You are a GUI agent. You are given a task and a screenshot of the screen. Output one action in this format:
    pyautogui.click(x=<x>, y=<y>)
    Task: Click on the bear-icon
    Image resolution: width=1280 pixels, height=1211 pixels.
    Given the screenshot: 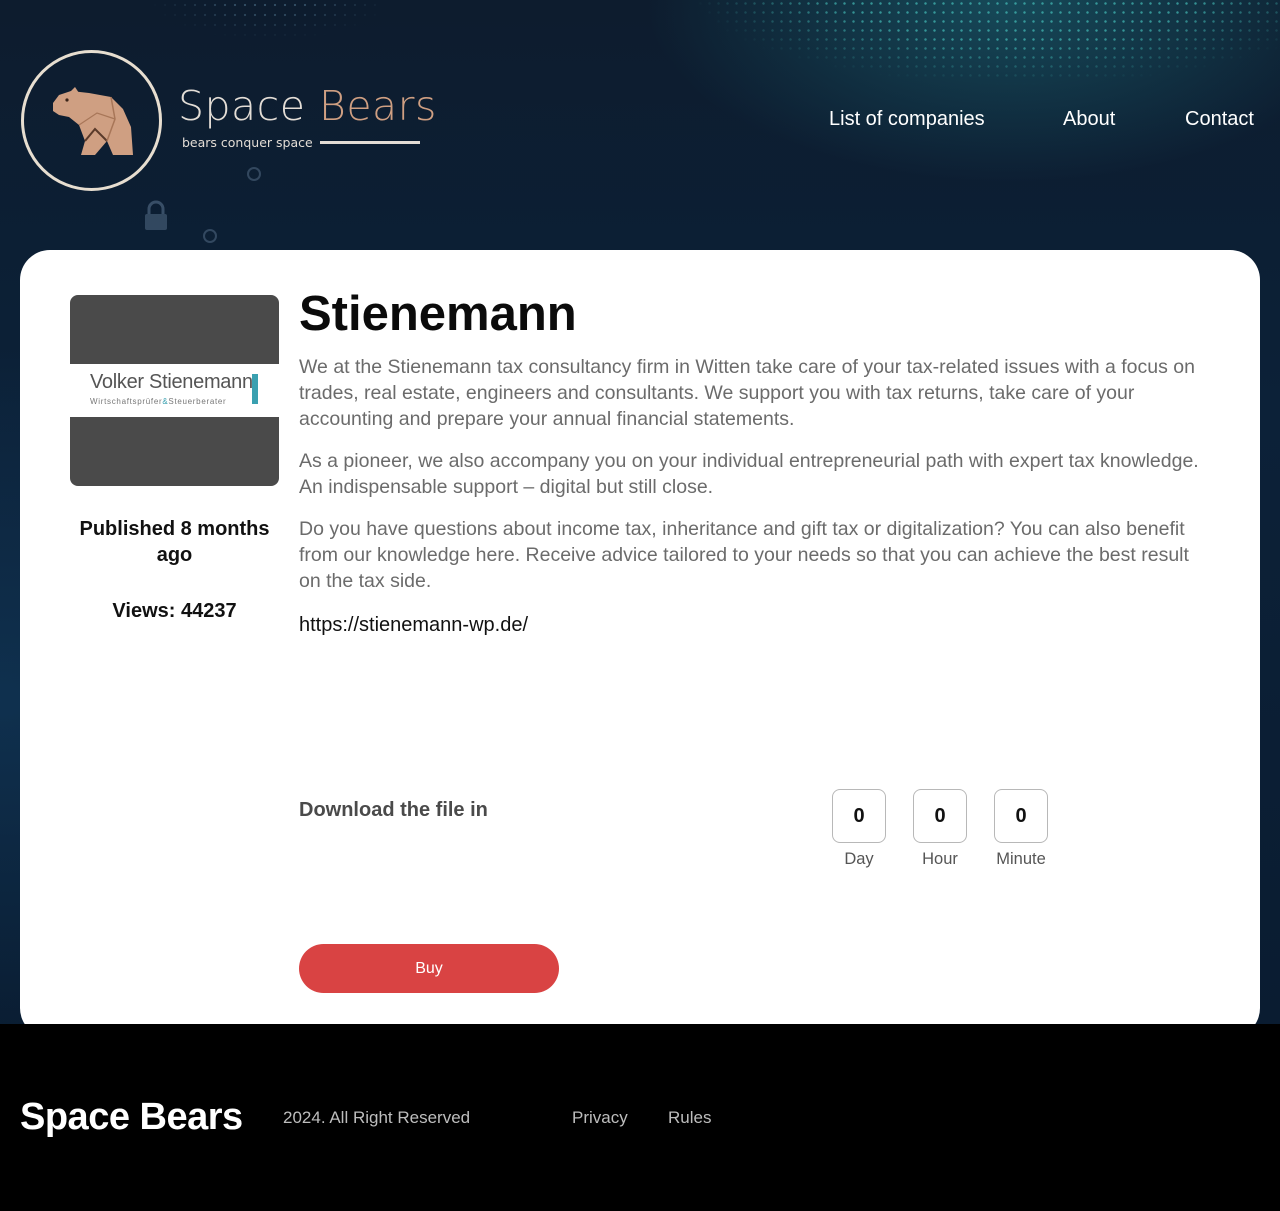 What is the action you would take?
    pyautogui.click(x=93, y=121)
    